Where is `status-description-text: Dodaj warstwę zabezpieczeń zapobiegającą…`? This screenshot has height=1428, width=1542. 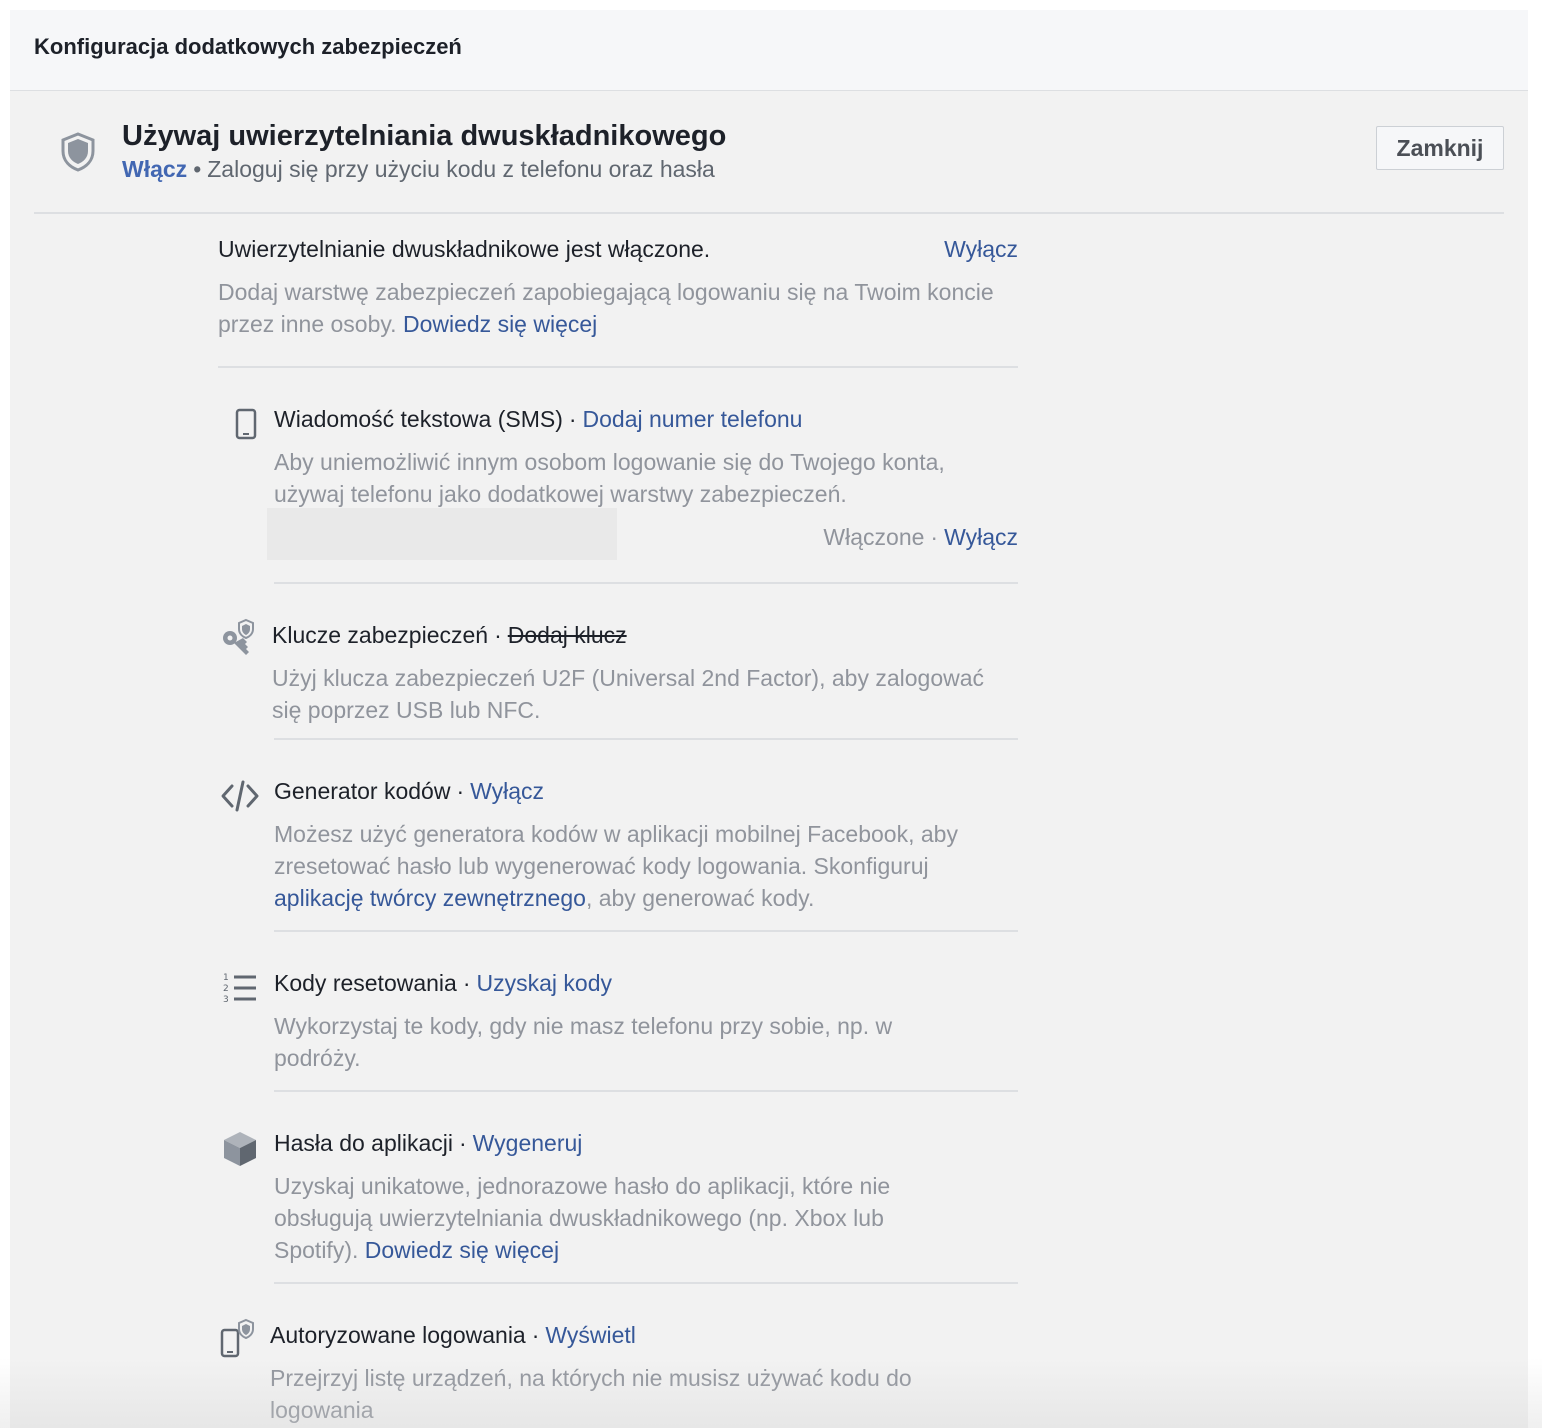
status-description-text: Dodaj warstwę zabezpieczeń zapobiegającą… is located at coordinates (606, 308).